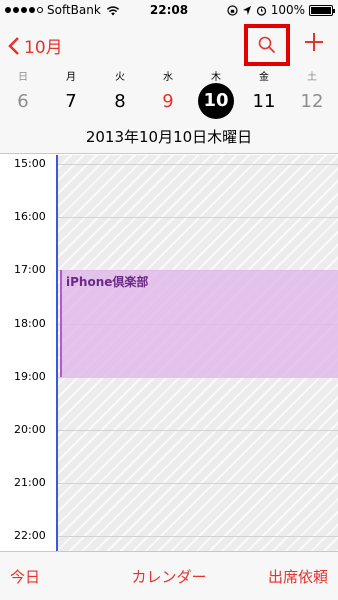 This screenshot has height=600, width=338. Describe the element at coordinates (30, 483) in the screenshot. I see `hour-label: 21:00` at that location.